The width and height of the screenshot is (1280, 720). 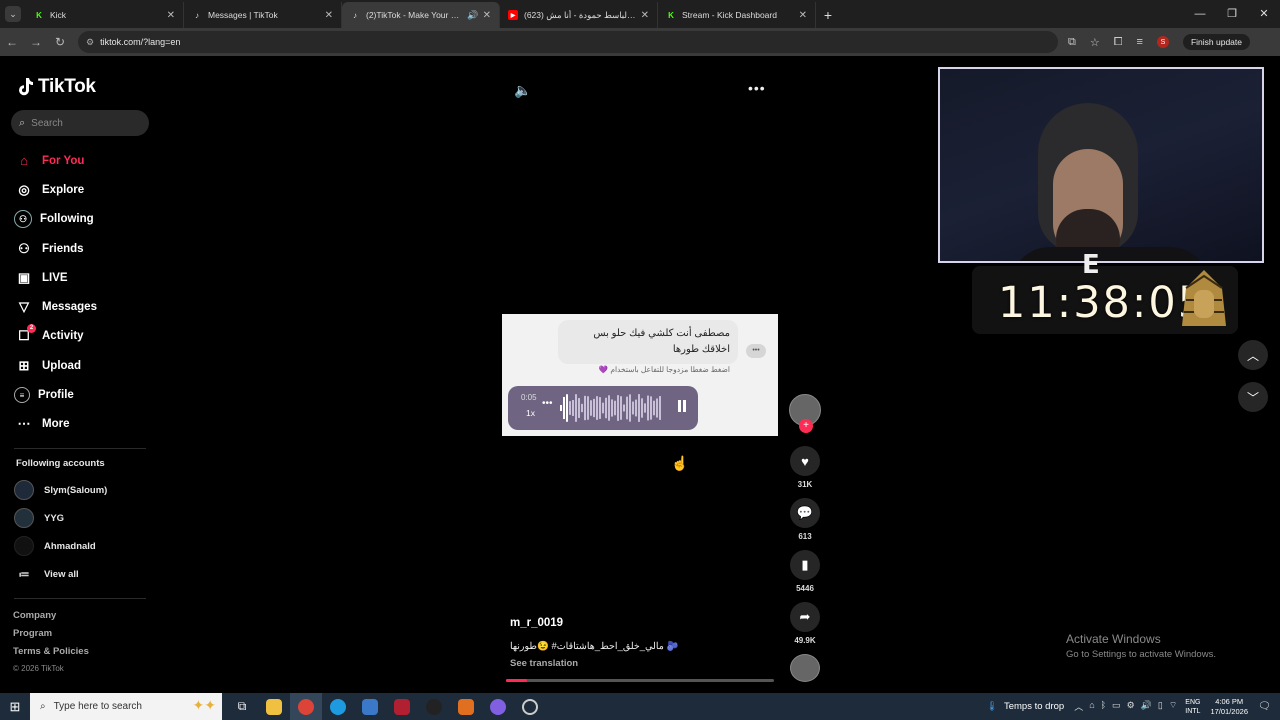 What do you see at coordinates (51, 655) in the screenshot?
I see `footer-terms-link: Terms & Policies` at bounding box center [51, 655].